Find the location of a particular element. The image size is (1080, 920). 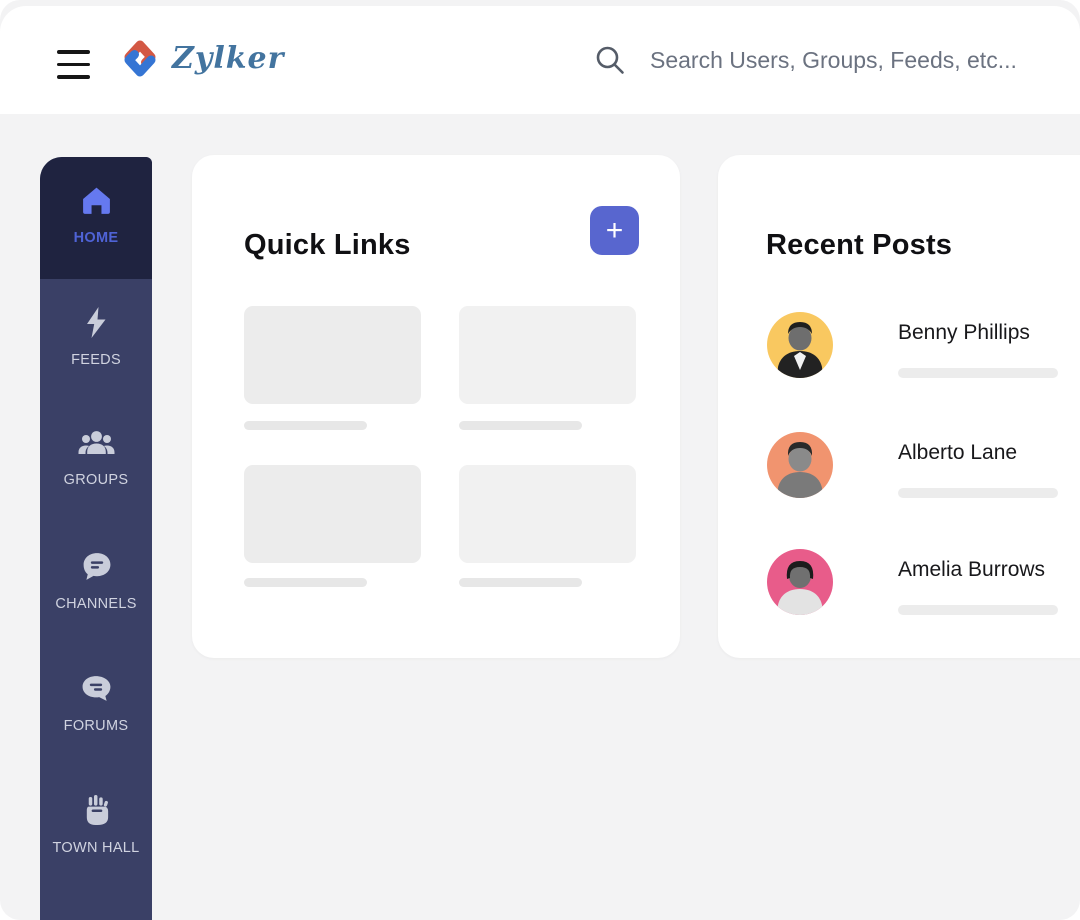

sidebar-item-label: CHANNELS is located at coordinates (96, 604).